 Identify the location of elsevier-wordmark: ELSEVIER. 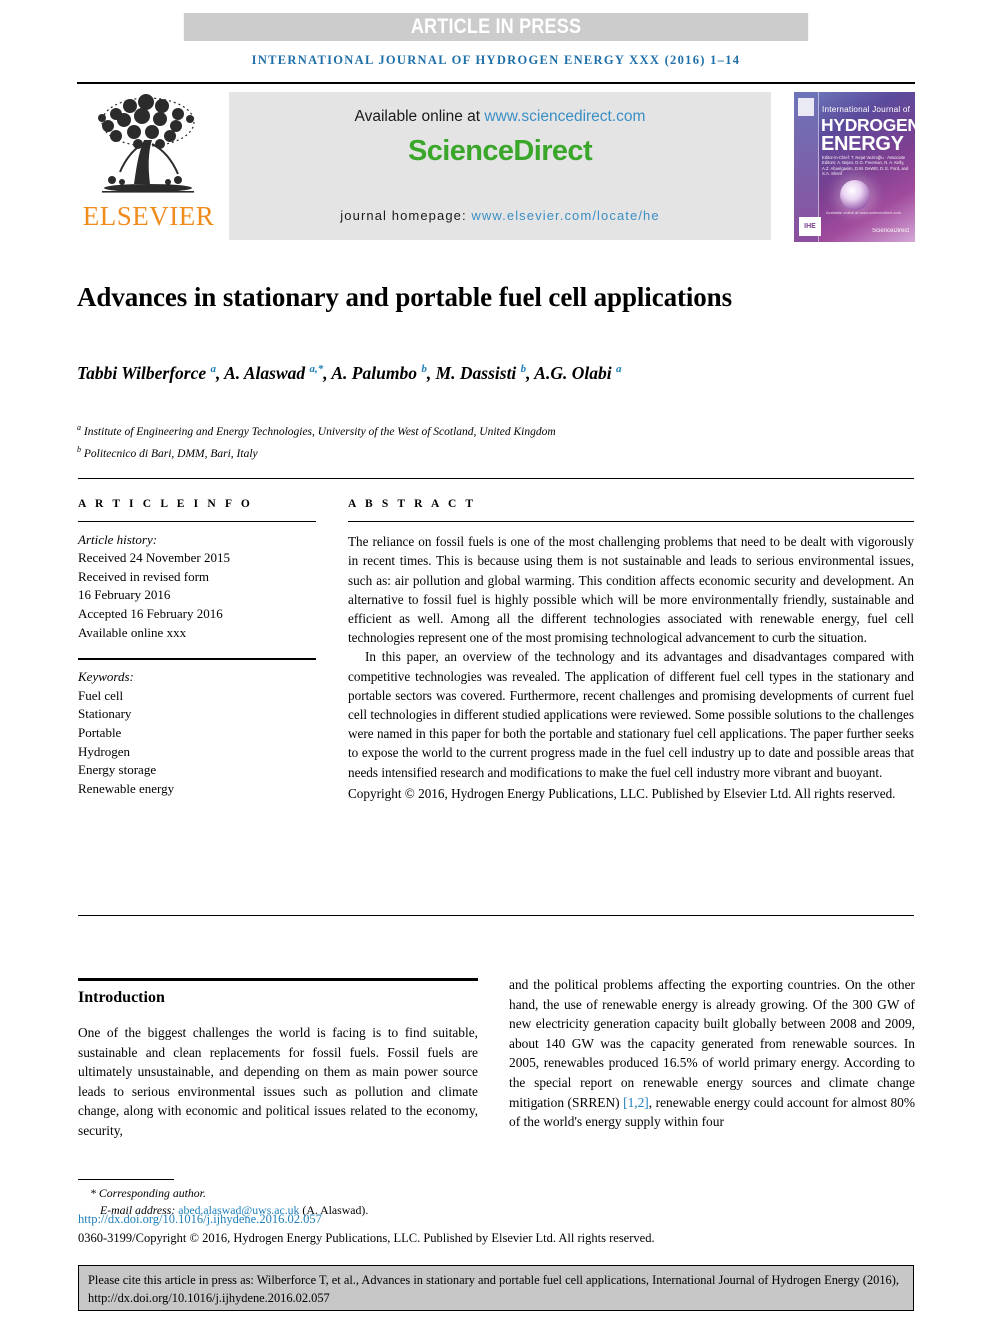
(148, 216).